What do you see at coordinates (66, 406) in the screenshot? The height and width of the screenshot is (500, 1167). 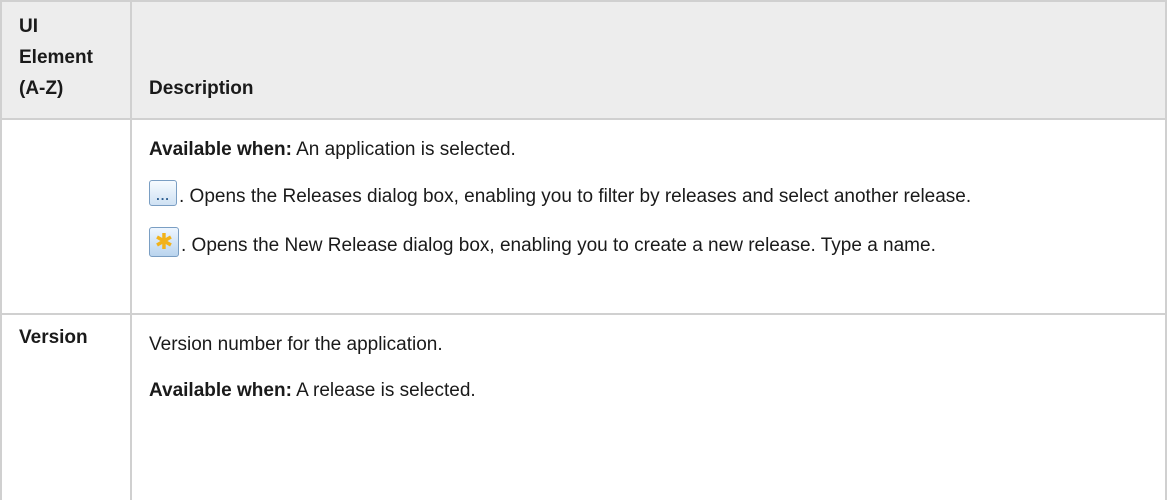 I see `element-name-cell: Version` at bounding box center [66, 406].